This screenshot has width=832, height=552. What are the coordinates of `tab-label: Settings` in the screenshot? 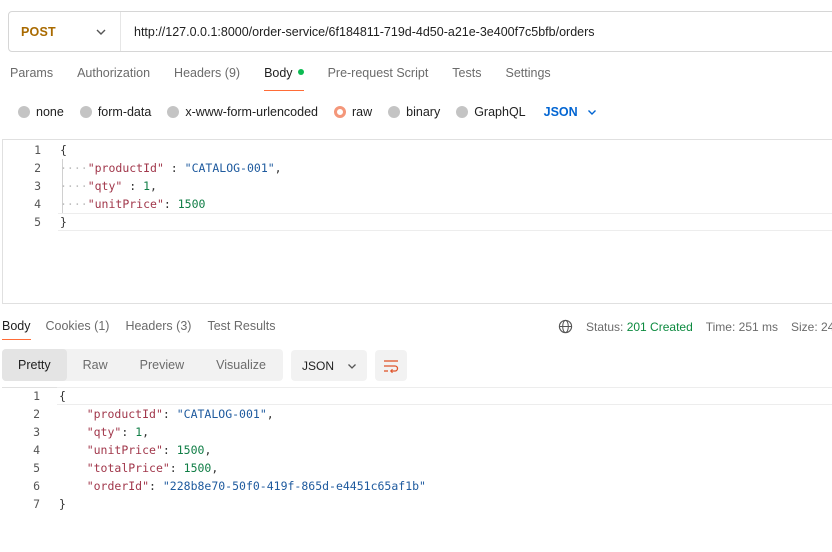 It's located at (528, 73).